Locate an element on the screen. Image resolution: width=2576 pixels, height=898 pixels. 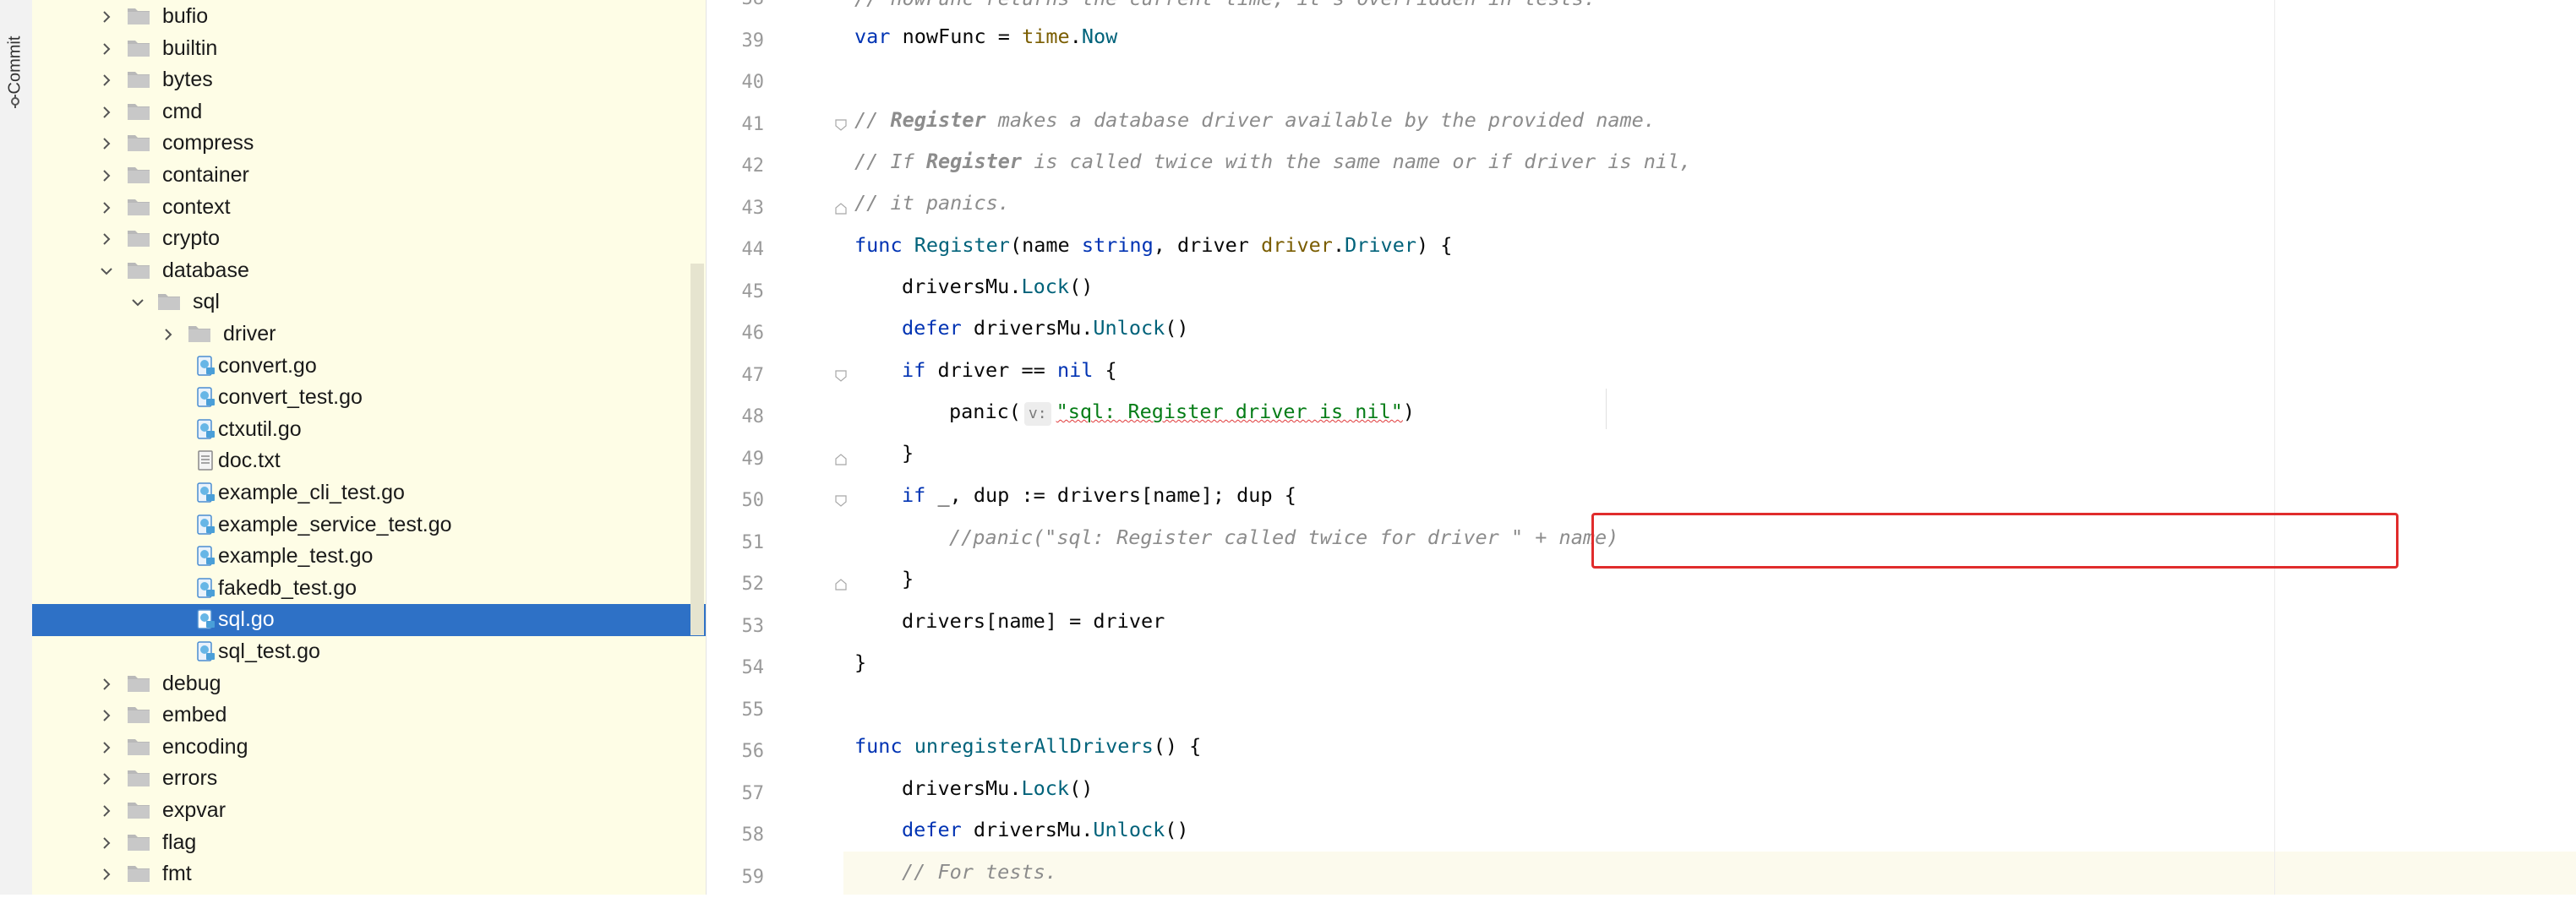
tree-item: embed is located at coordinates (369, 715).